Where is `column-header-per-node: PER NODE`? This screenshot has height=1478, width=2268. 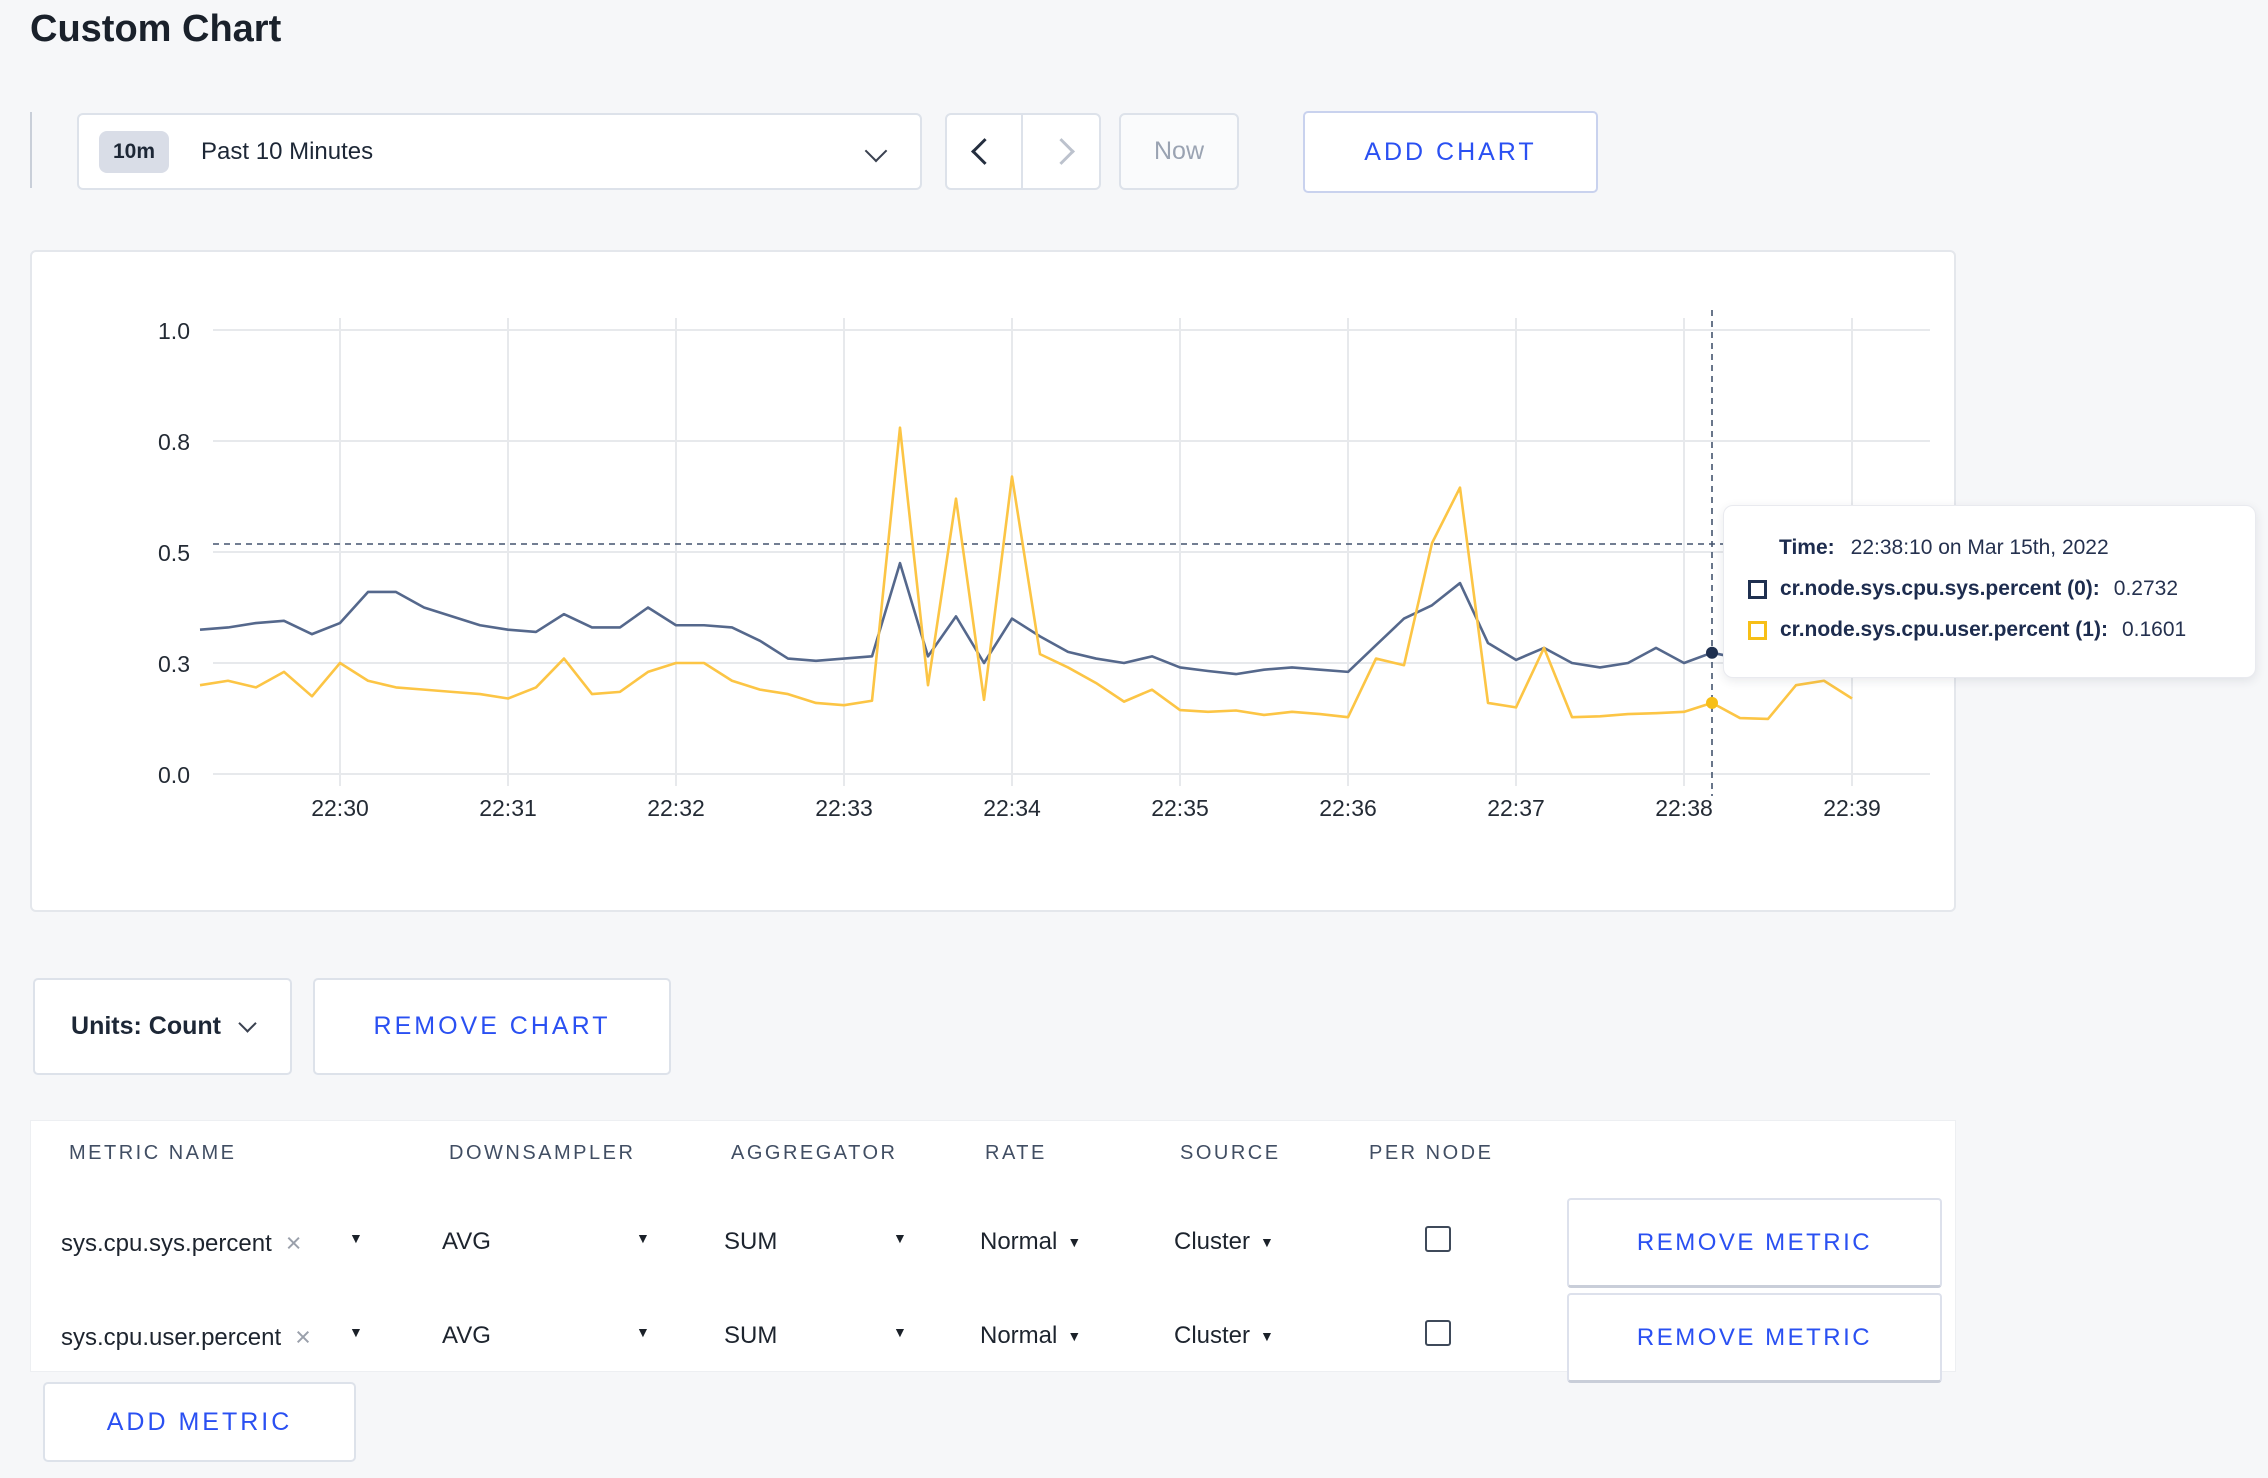
column-header-per-node: PER NODE is located at coordinates (1431, 1153).